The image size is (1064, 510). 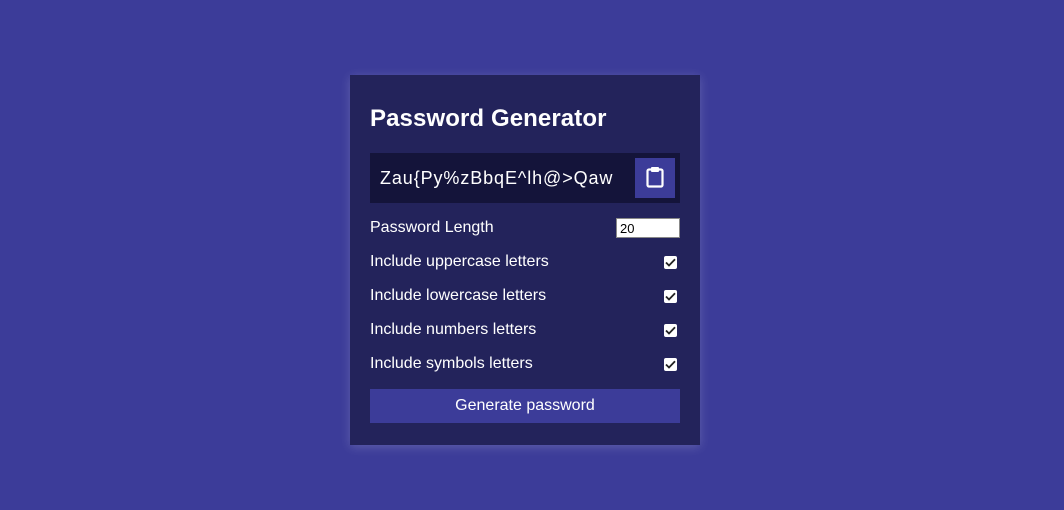 I want to click on generate-password-button: Generate password, so click(x=525, y=406).